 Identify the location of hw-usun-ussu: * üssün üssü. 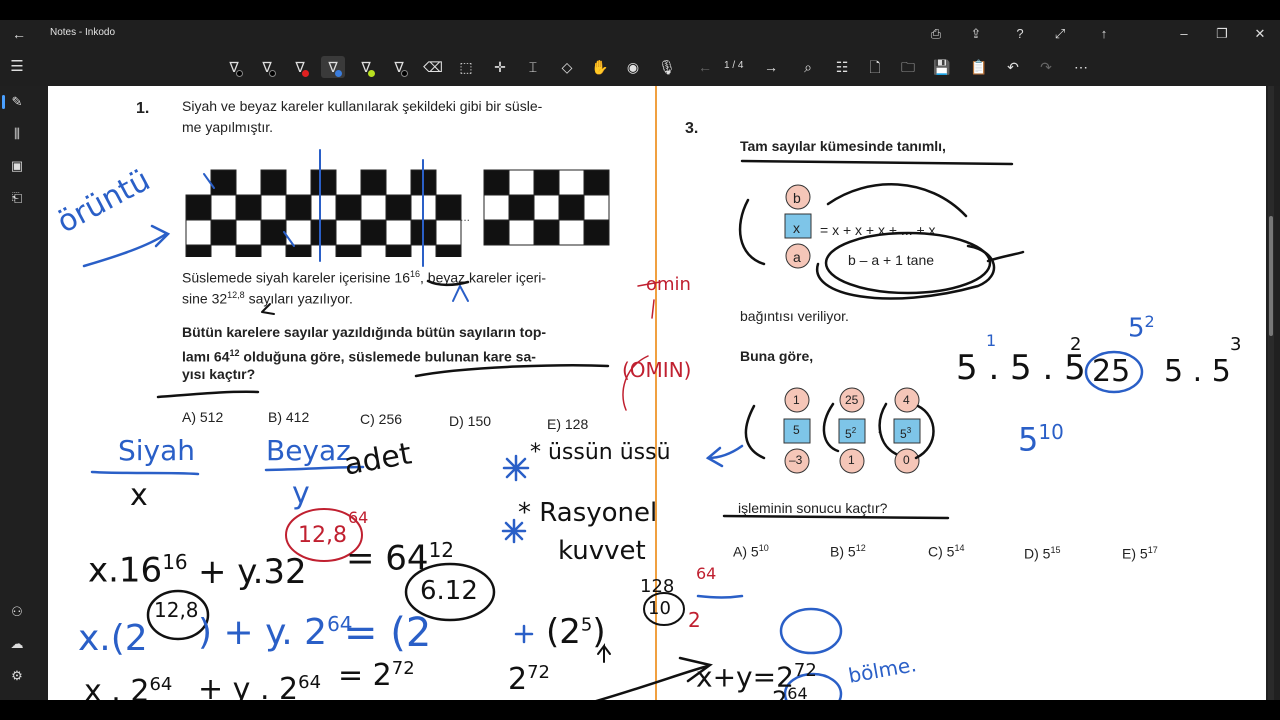
(600, 452).